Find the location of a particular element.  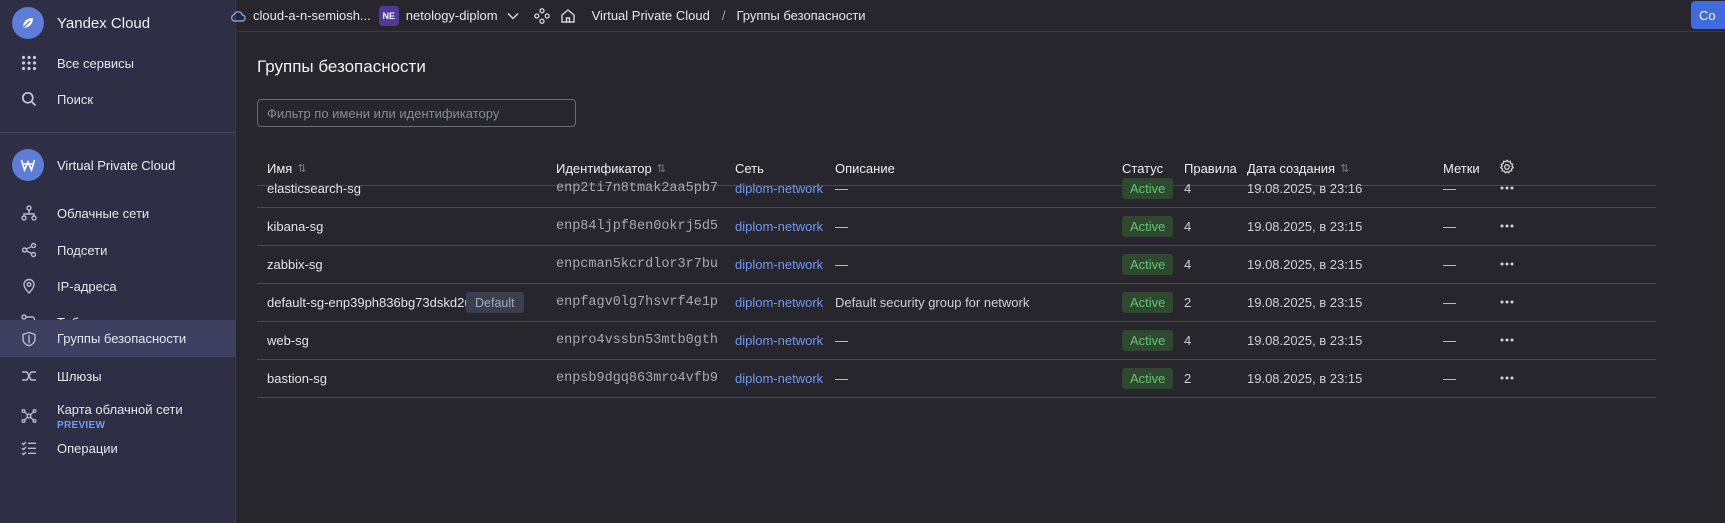

services-icon is located at coordinates (541, 15).